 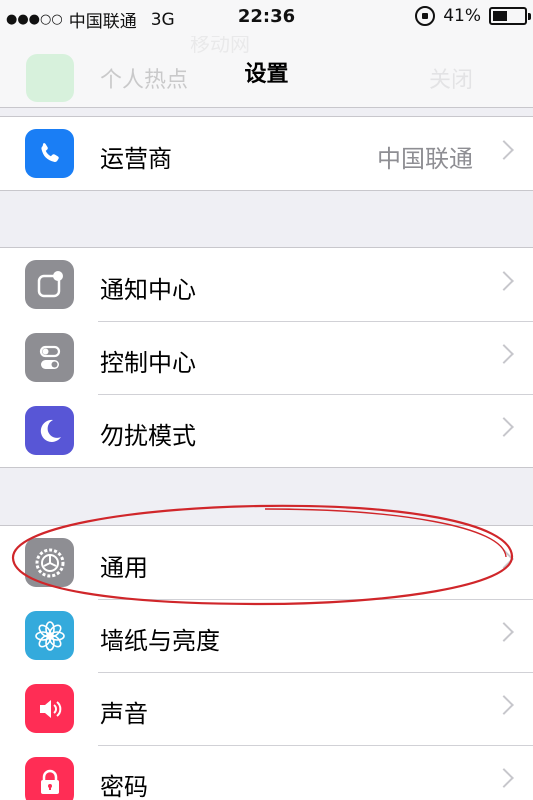 I want to click on row-label: 通用, so click(x=124, y=568).